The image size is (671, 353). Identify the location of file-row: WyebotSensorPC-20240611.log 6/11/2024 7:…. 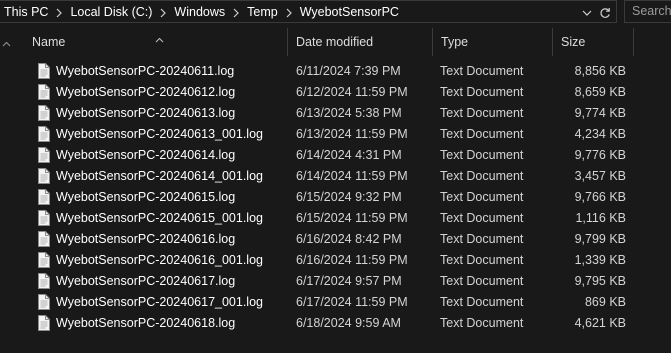
(336, 71).